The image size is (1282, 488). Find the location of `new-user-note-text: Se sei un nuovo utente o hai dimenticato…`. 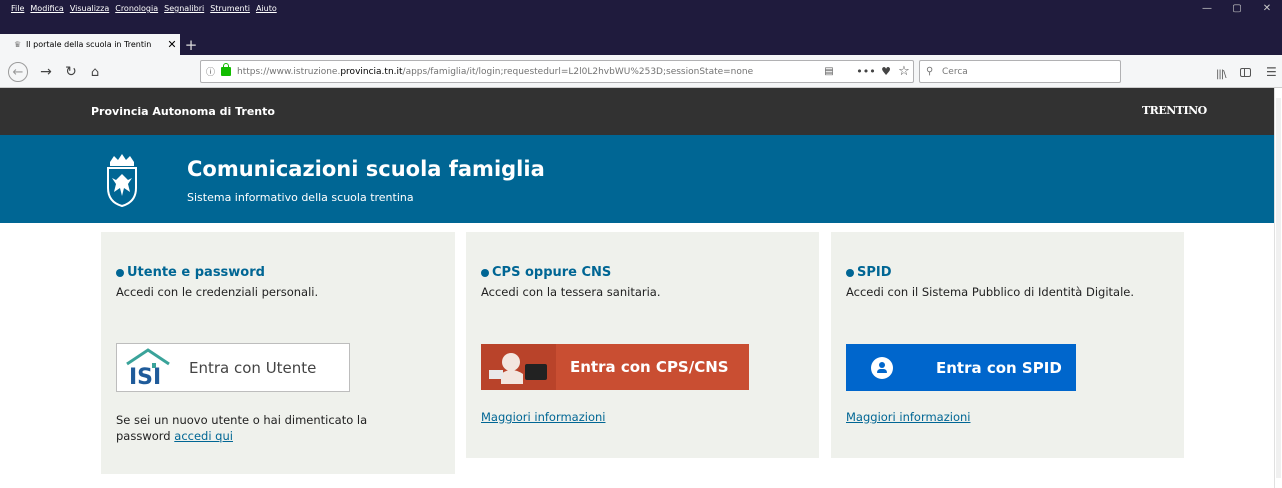

new-user-note-text: Se sei un nuovo utente o hai dimenticato… is located at coordinates (242, 428).